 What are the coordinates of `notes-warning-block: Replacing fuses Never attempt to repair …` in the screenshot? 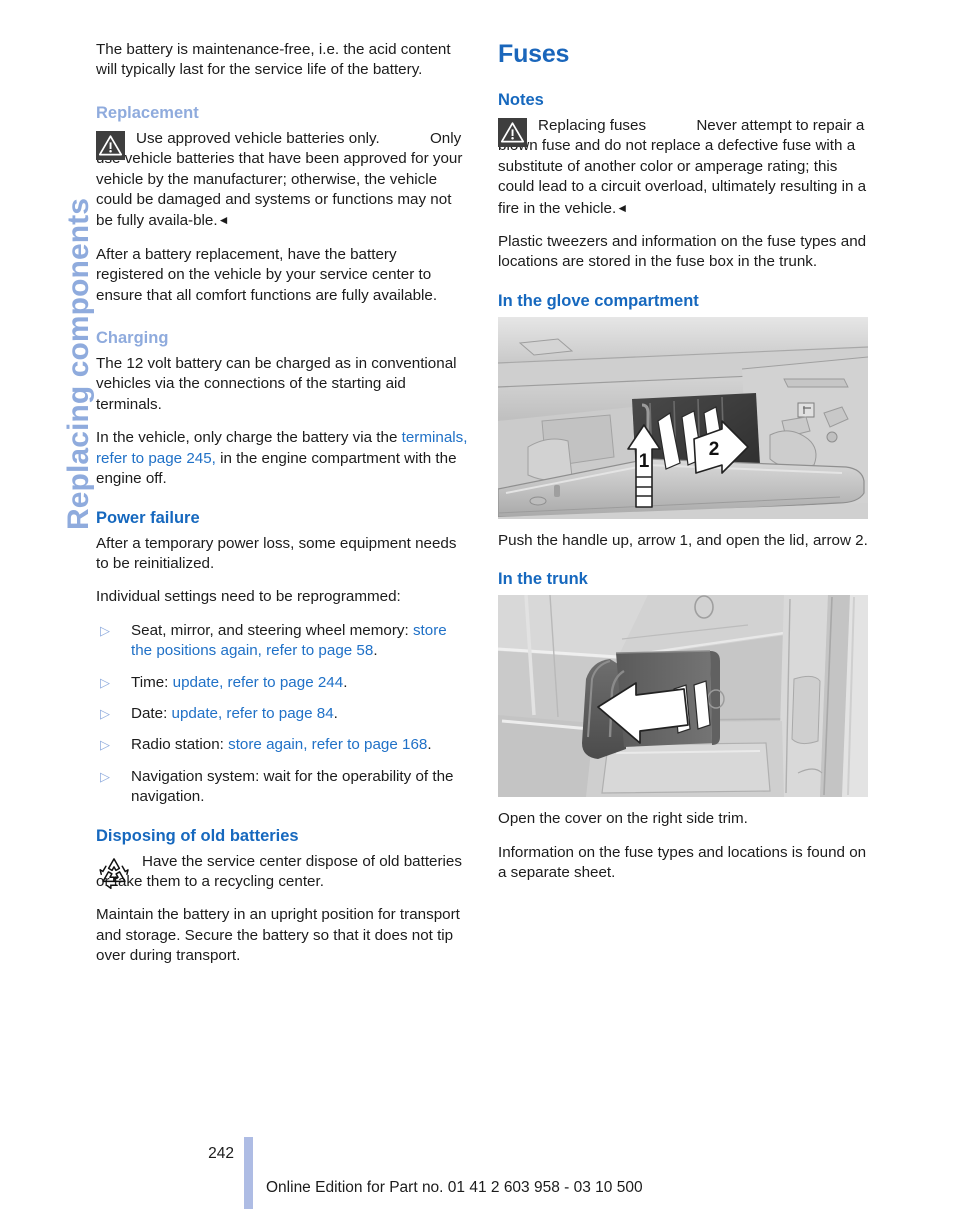 It's located at (684, 167).